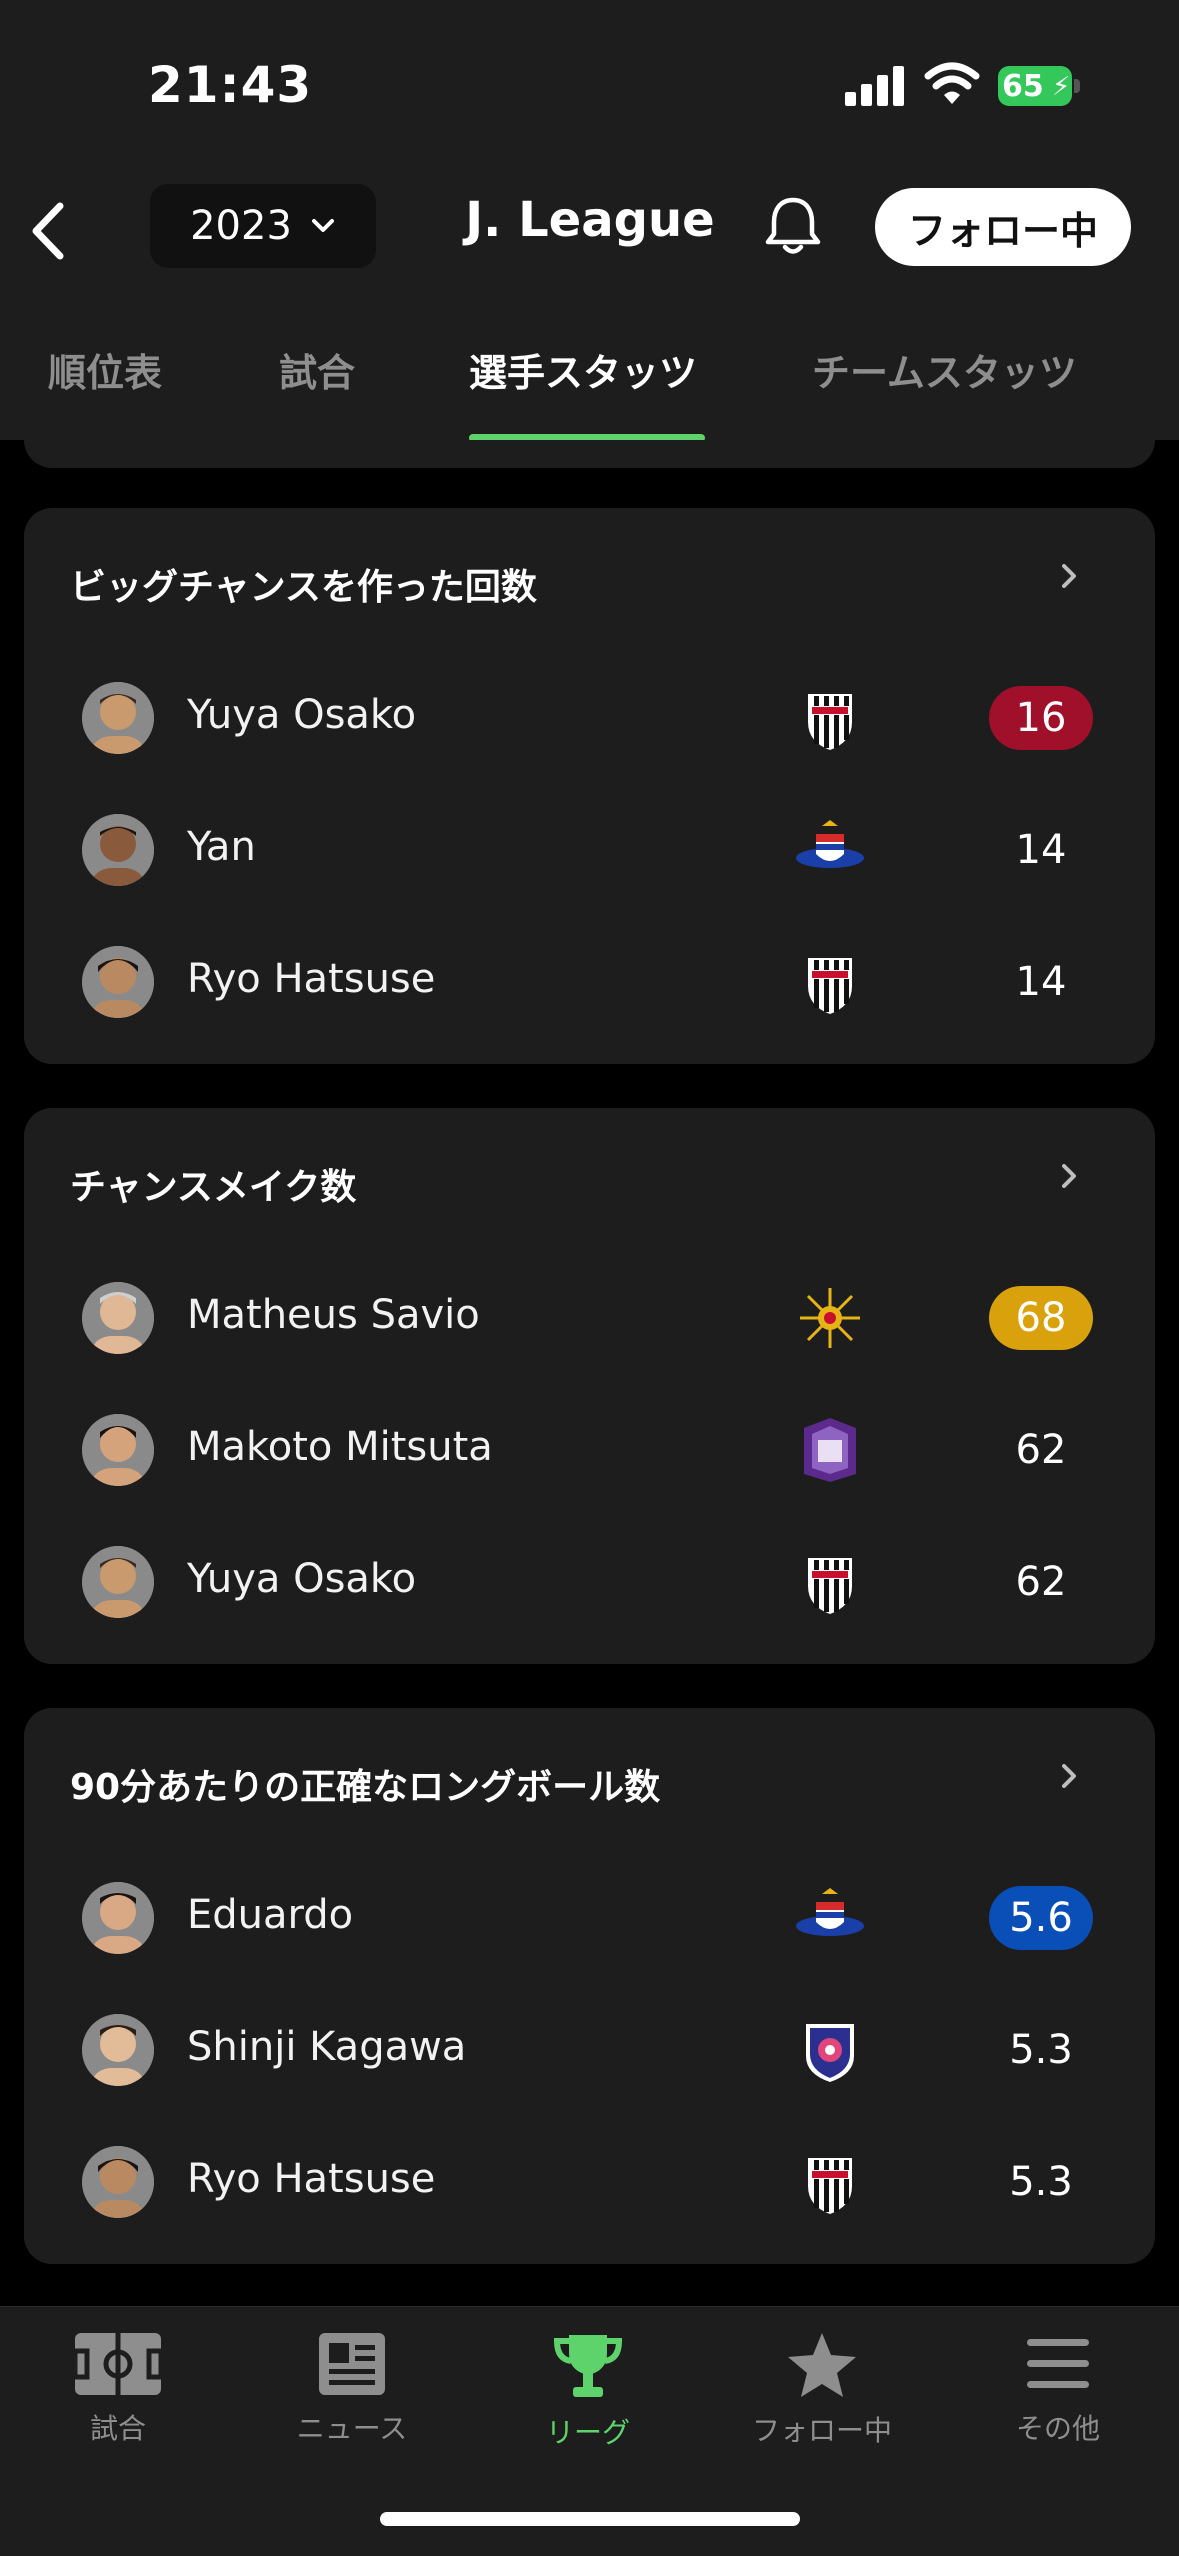 The height and width of the screenshot is (2556, 1179). I want to click on menu-icon, so click(1058, 2363).